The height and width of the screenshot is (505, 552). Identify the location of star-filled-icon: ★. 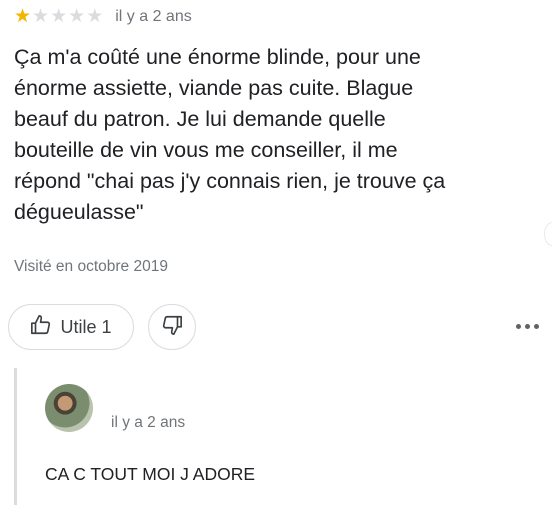
(23, 16).